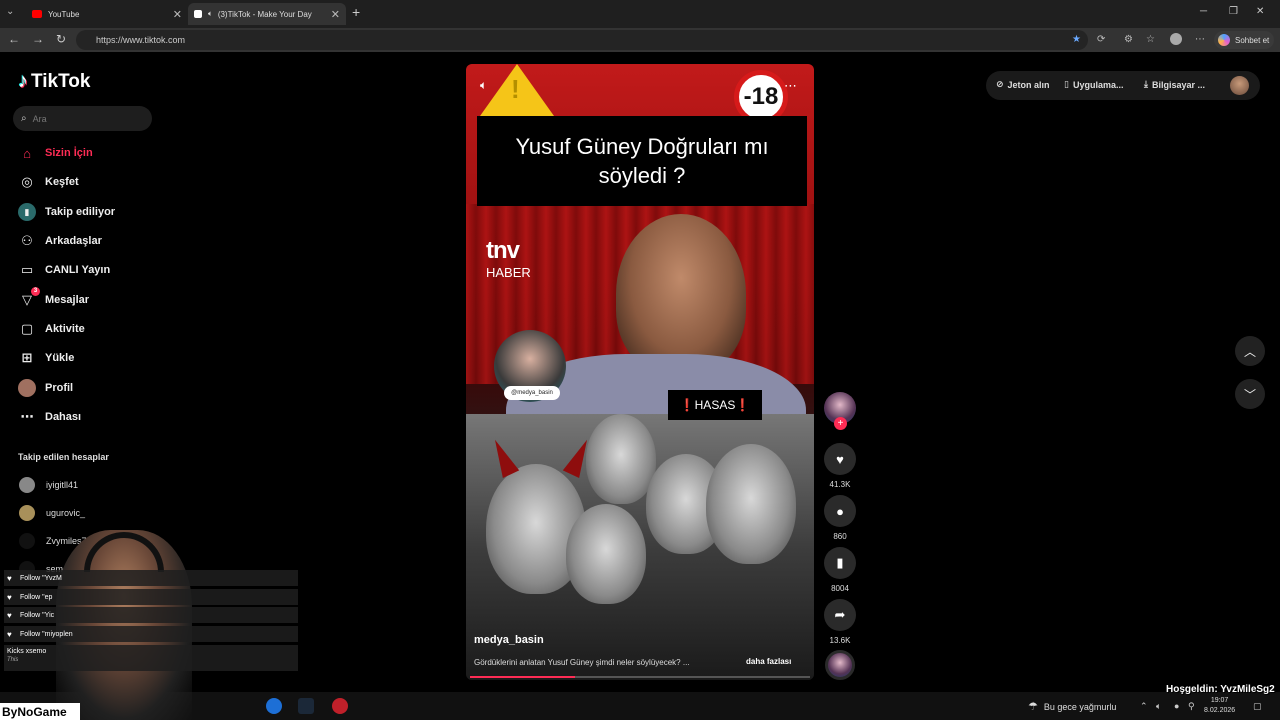 The image size is (1280, 720). Describe the element at coordinates (1244, 40) in the screenshot. I see `copilot-chat-button: Sohbet et` at that location.